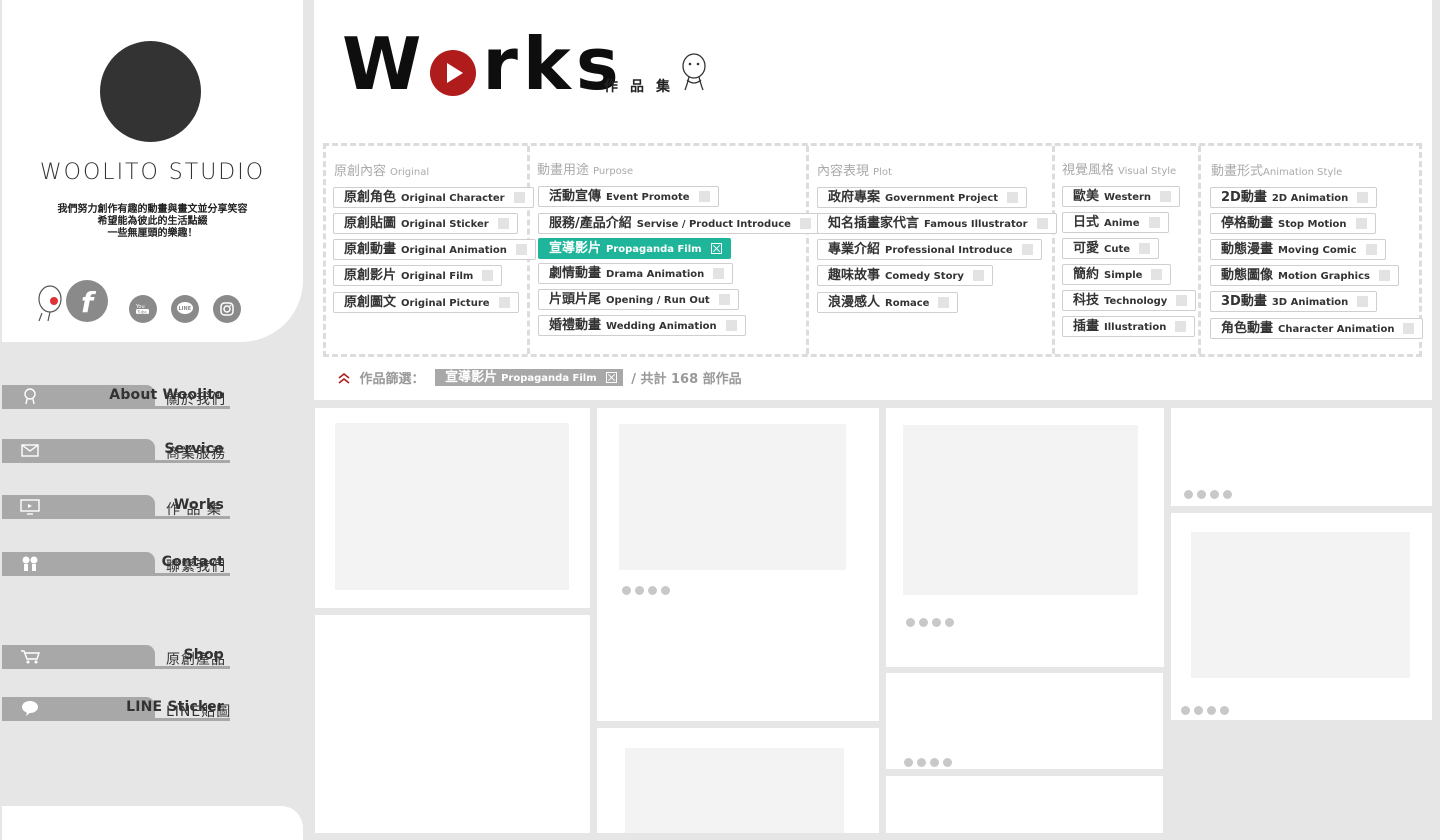 The width and height of the screenshot is (1440, 840). I want to click on tag-label-zh: 服務/產品介紹, so click(590, 223).